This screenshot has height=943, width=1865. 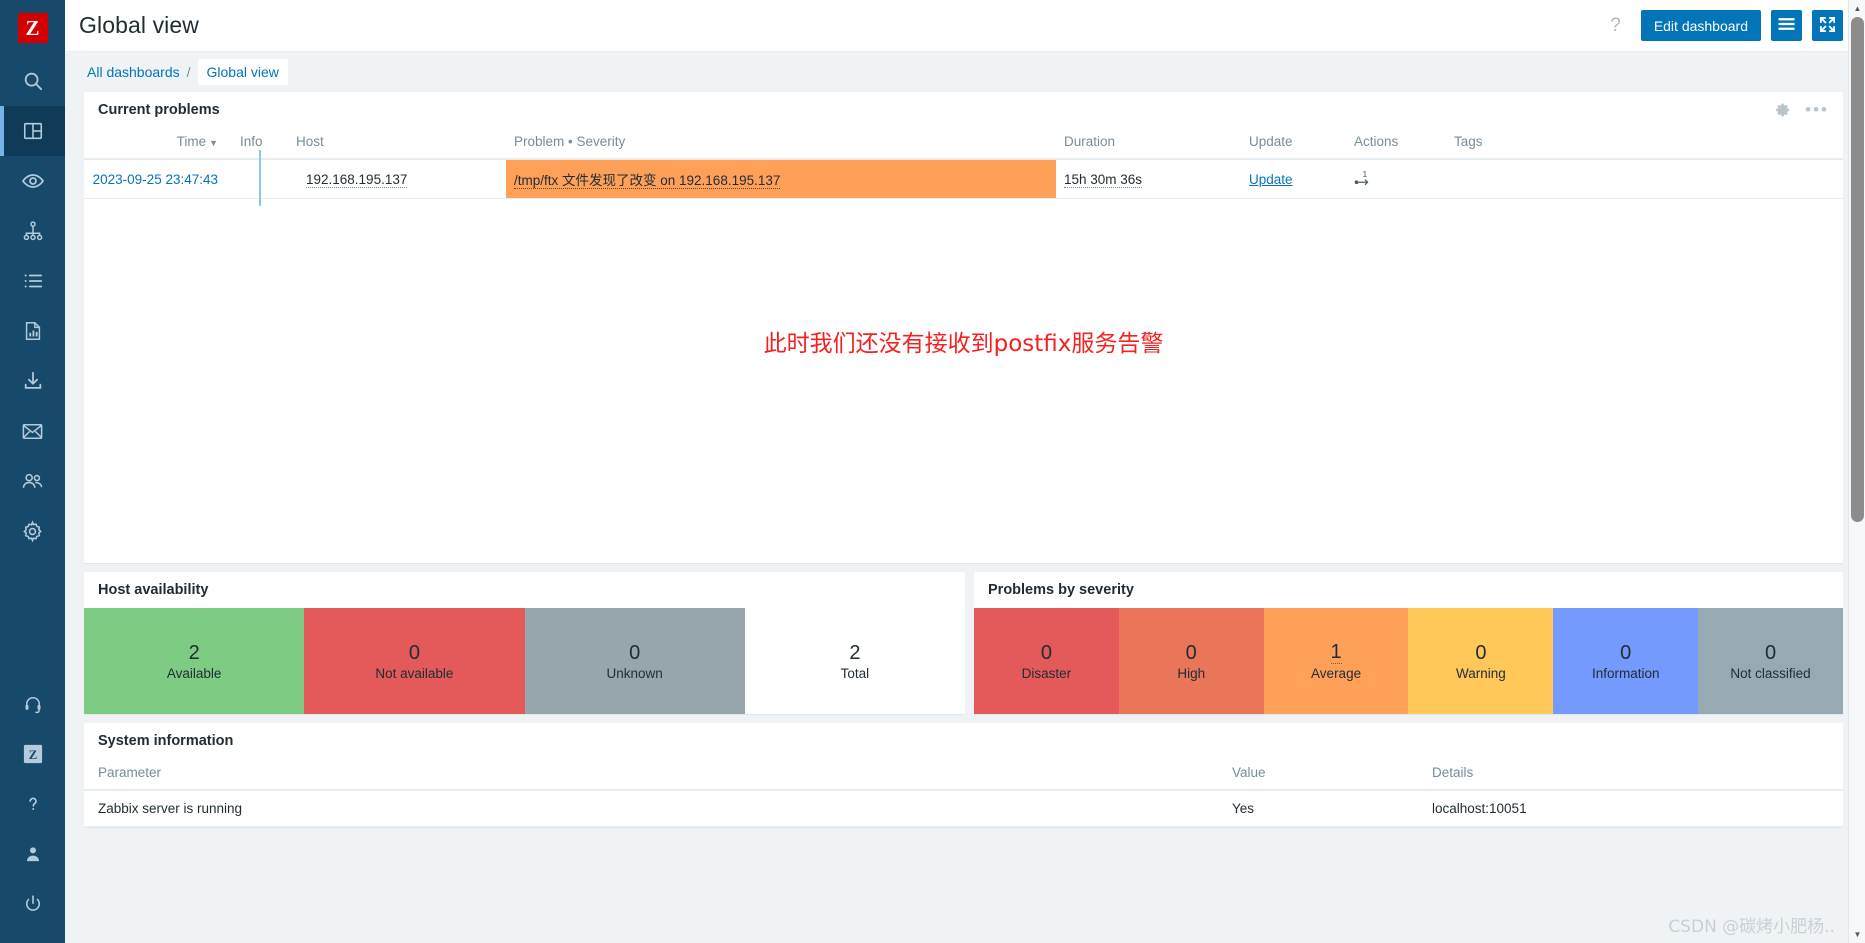 I want to click on cell-host: 192.168.195.137, so click(x=397, y=179).